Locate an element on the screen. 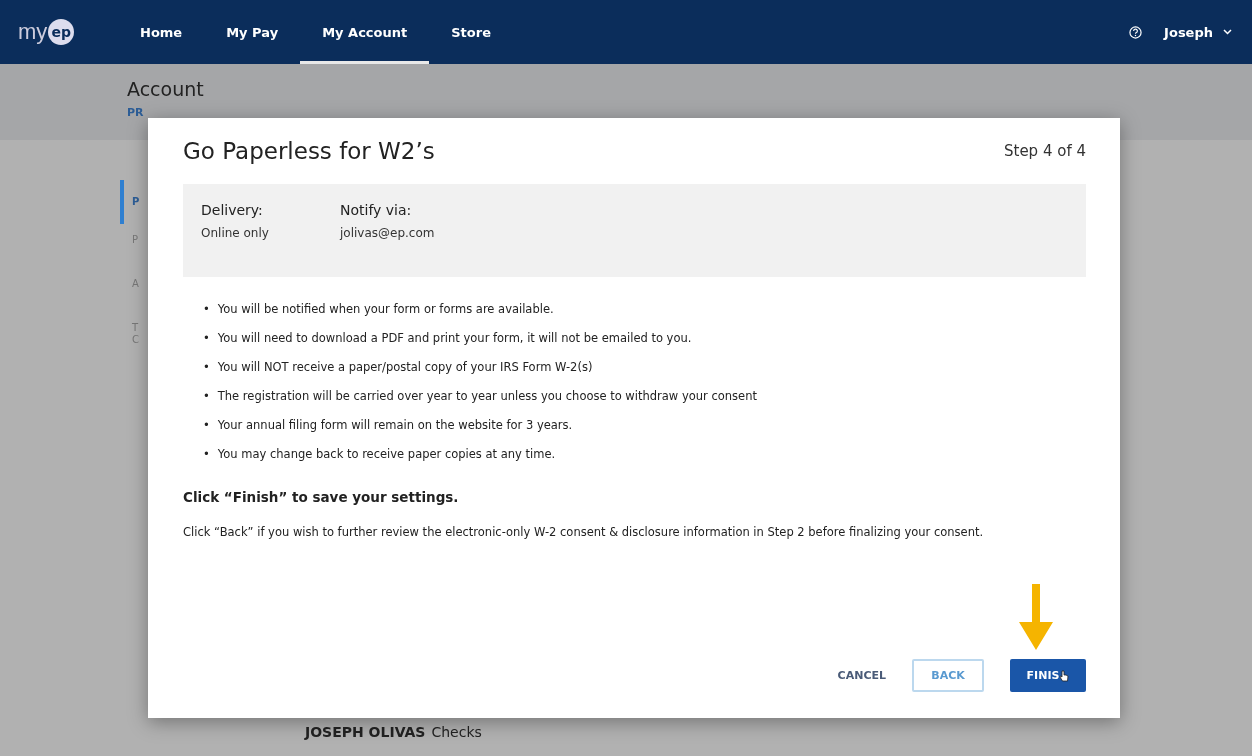 This screenshot has width=1252, height=756. nav-tab: Store is located at coordinates (471, 32).